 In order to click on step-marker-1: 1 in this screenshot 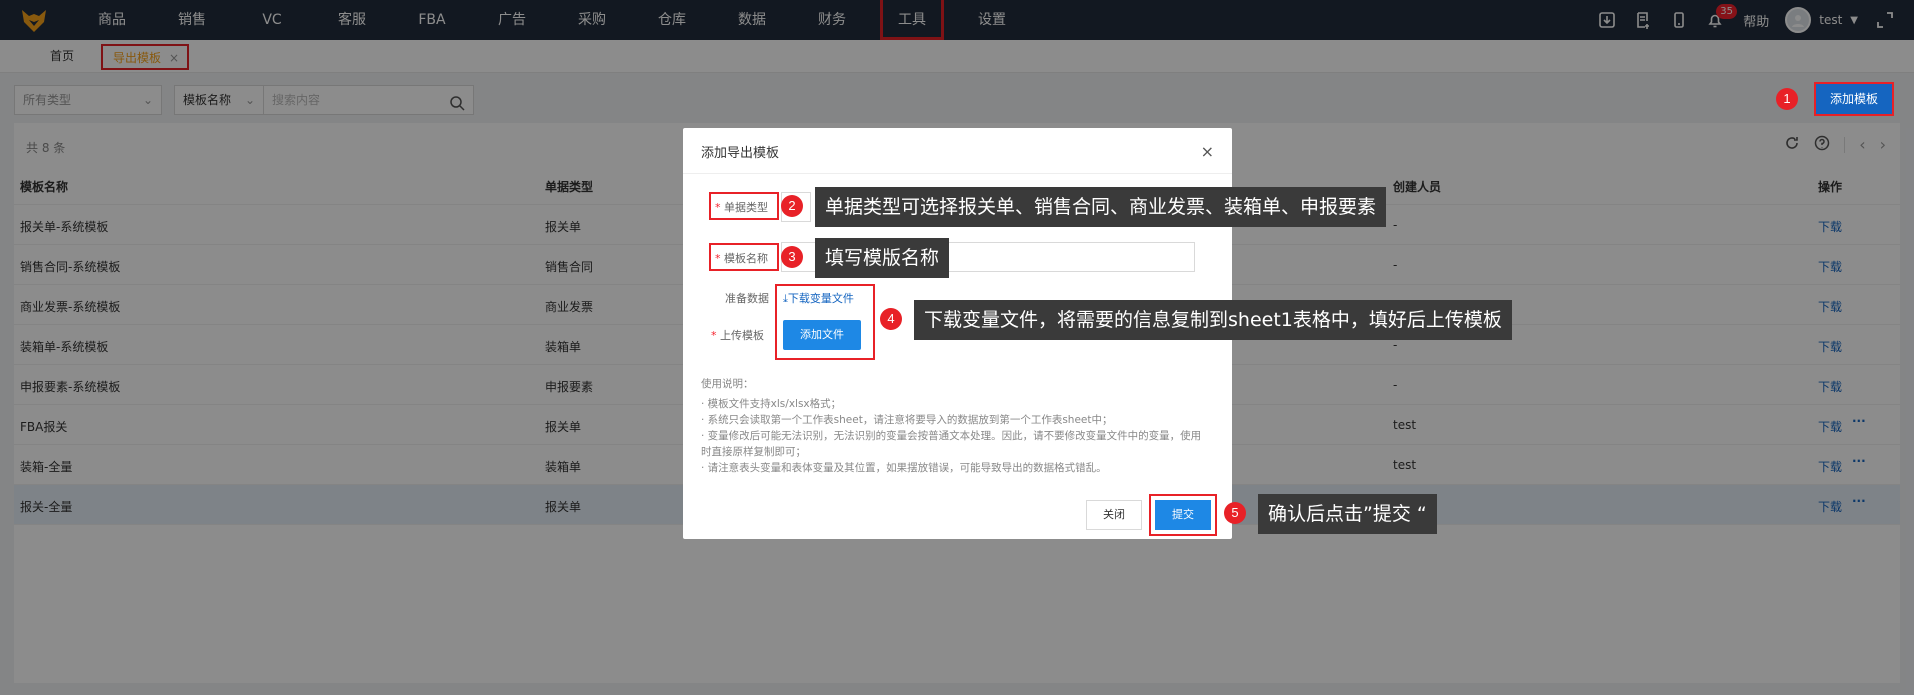, I will do `click(1787, 99)`.